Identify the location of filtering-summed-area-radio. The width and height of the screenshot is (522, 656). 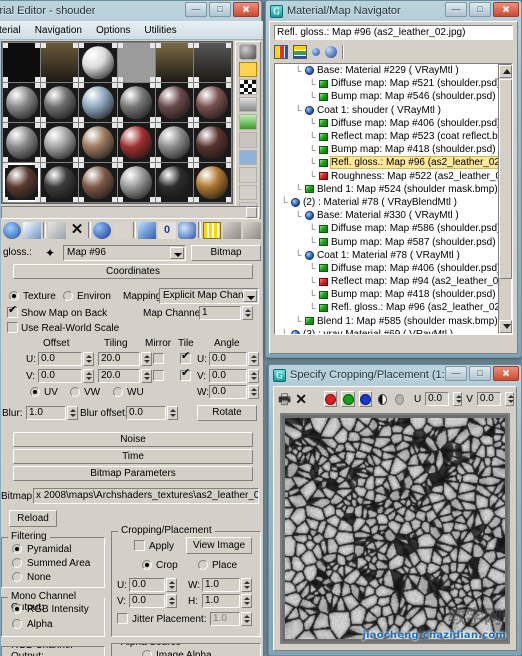
(17, 563).